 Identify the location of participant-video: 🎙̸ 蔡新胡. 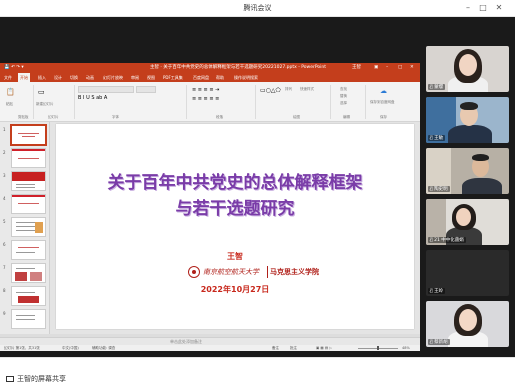
(467, 324).